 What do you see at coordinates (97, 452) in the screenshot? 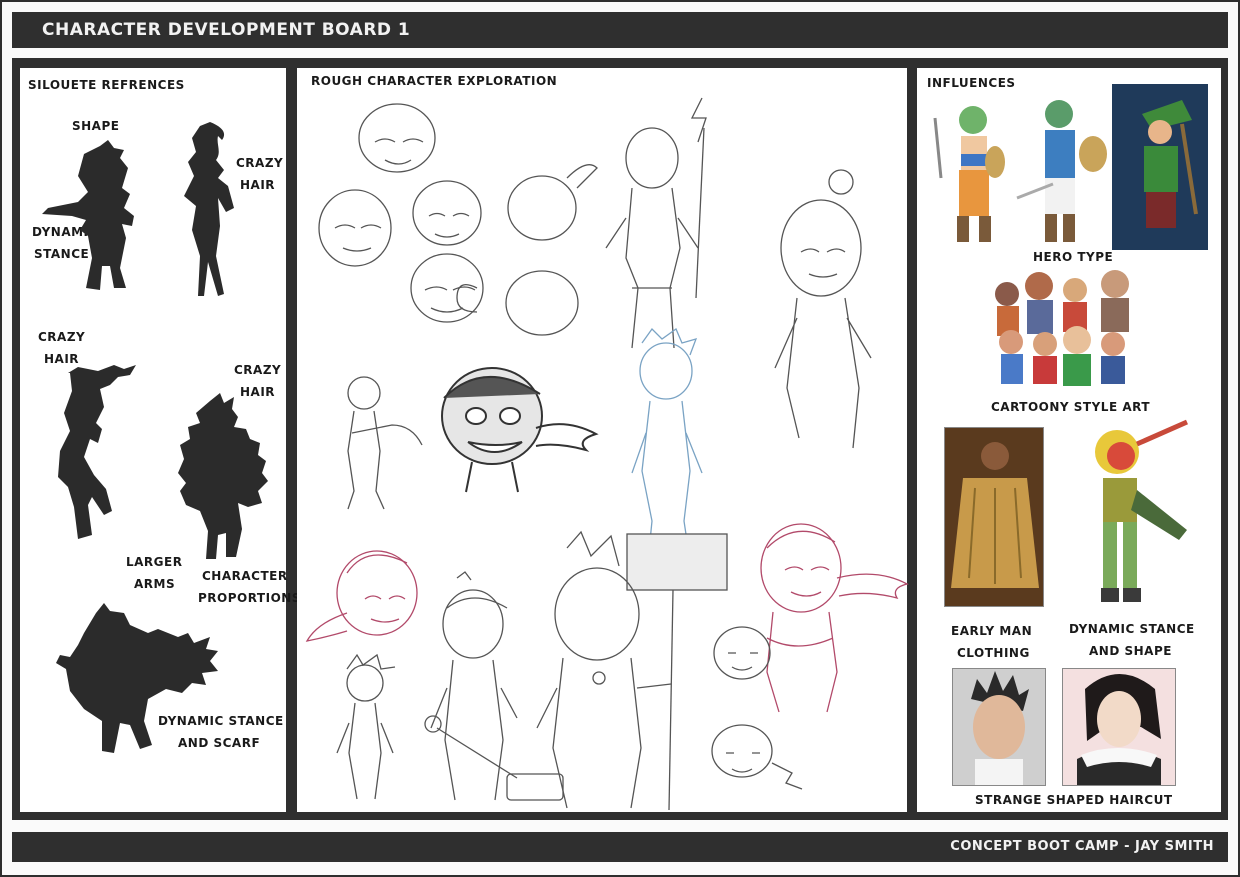
I see `silhouette-larger-arms-figure` at bounding box center [97, 452].